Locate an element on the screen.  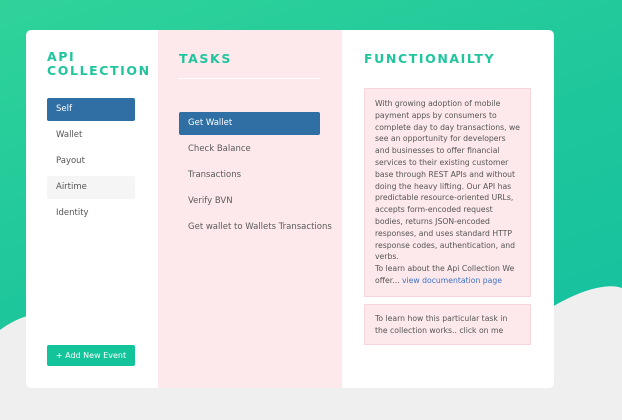
task-item-check-balance: Check Balance is located at coordinates (249, 149).